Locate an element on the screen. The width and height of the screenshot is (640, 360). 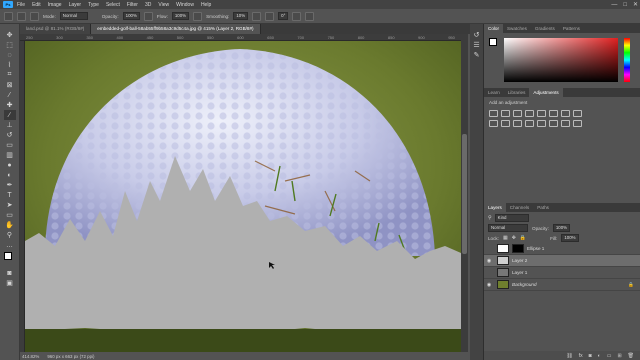
scroll-thumb is located at coordinates (464, 194).